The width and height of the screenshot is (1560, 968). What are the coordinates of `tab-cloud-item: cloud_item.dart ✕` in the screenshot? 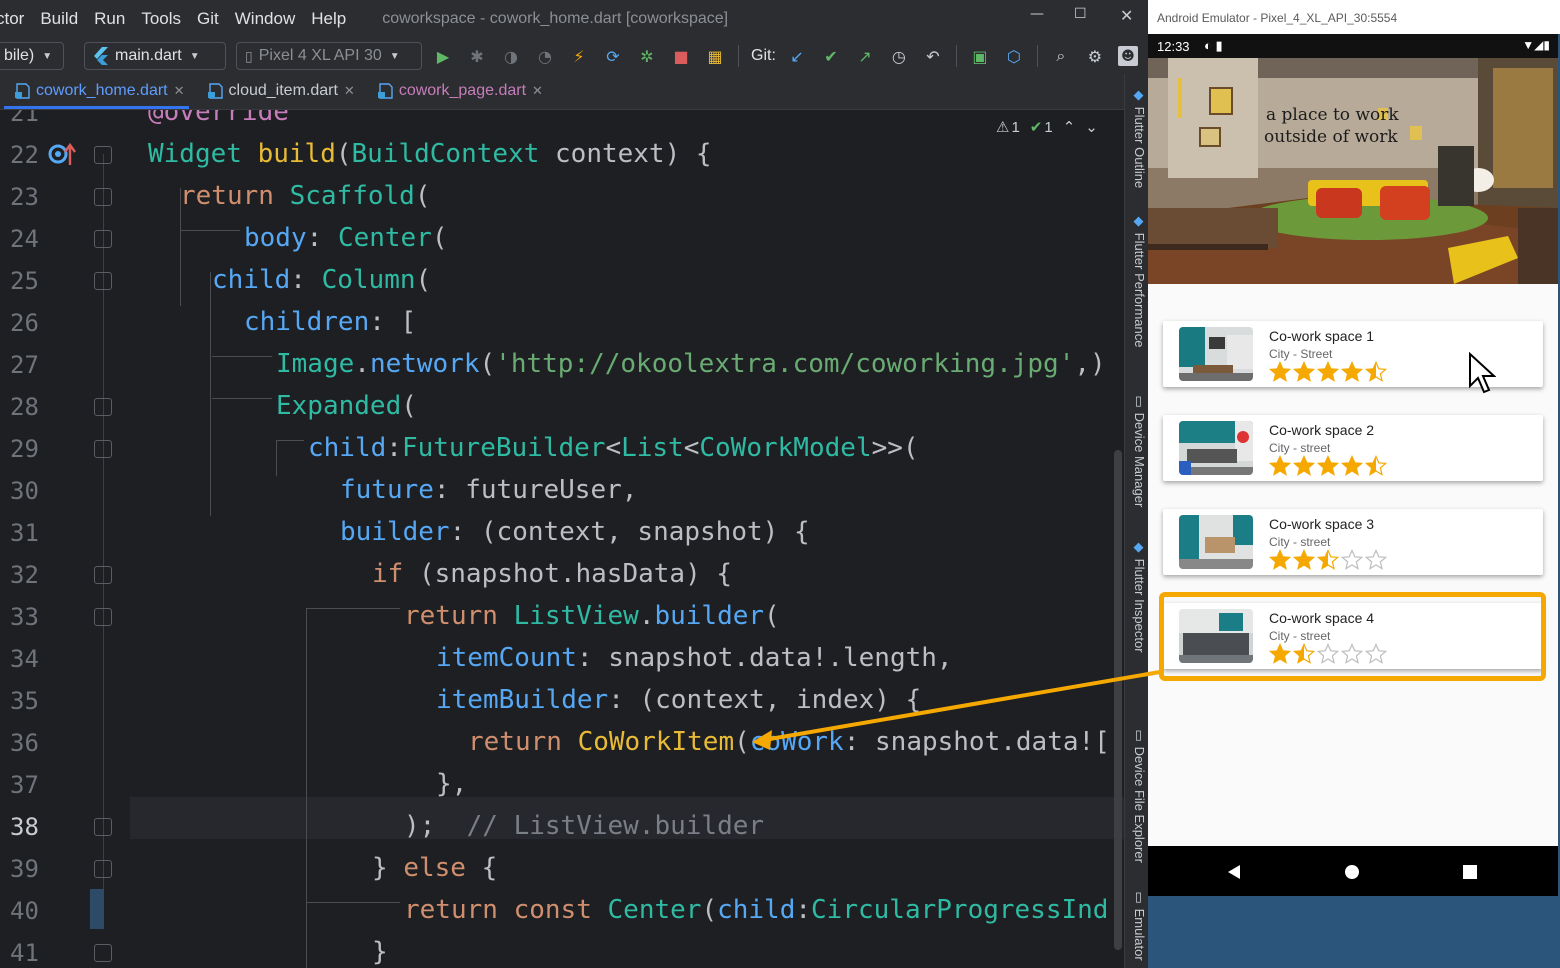 It's located at (278, 91).